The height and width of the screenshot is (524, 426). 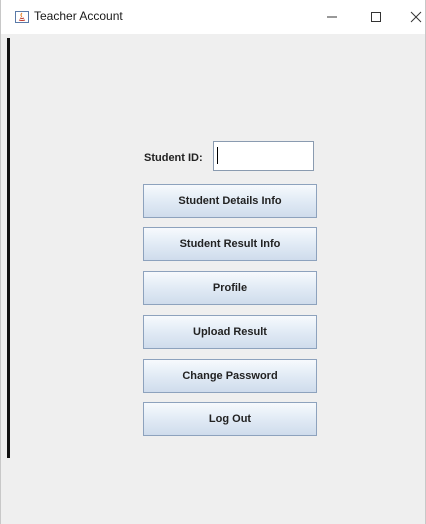 I want to click on java-app-icon, so click(x=22, y=17).